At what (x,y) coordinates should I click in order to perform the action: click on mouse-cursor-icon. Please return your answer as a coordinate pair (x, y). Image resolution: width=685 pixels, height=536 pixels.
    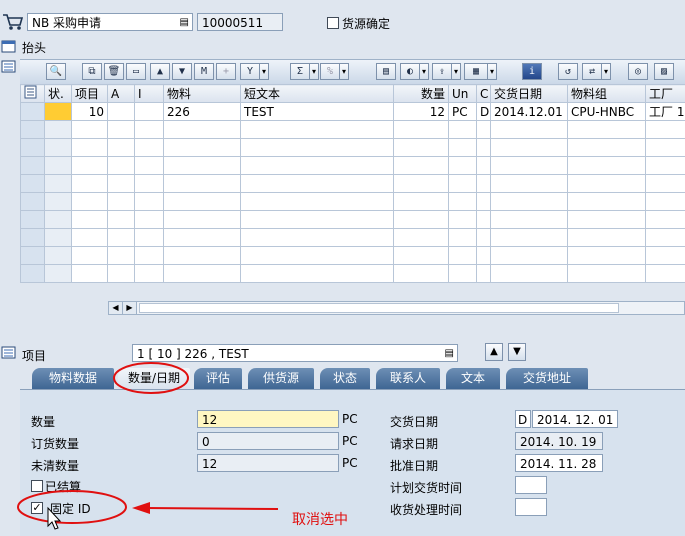
    Looking at the image, I should click on (54, 518).